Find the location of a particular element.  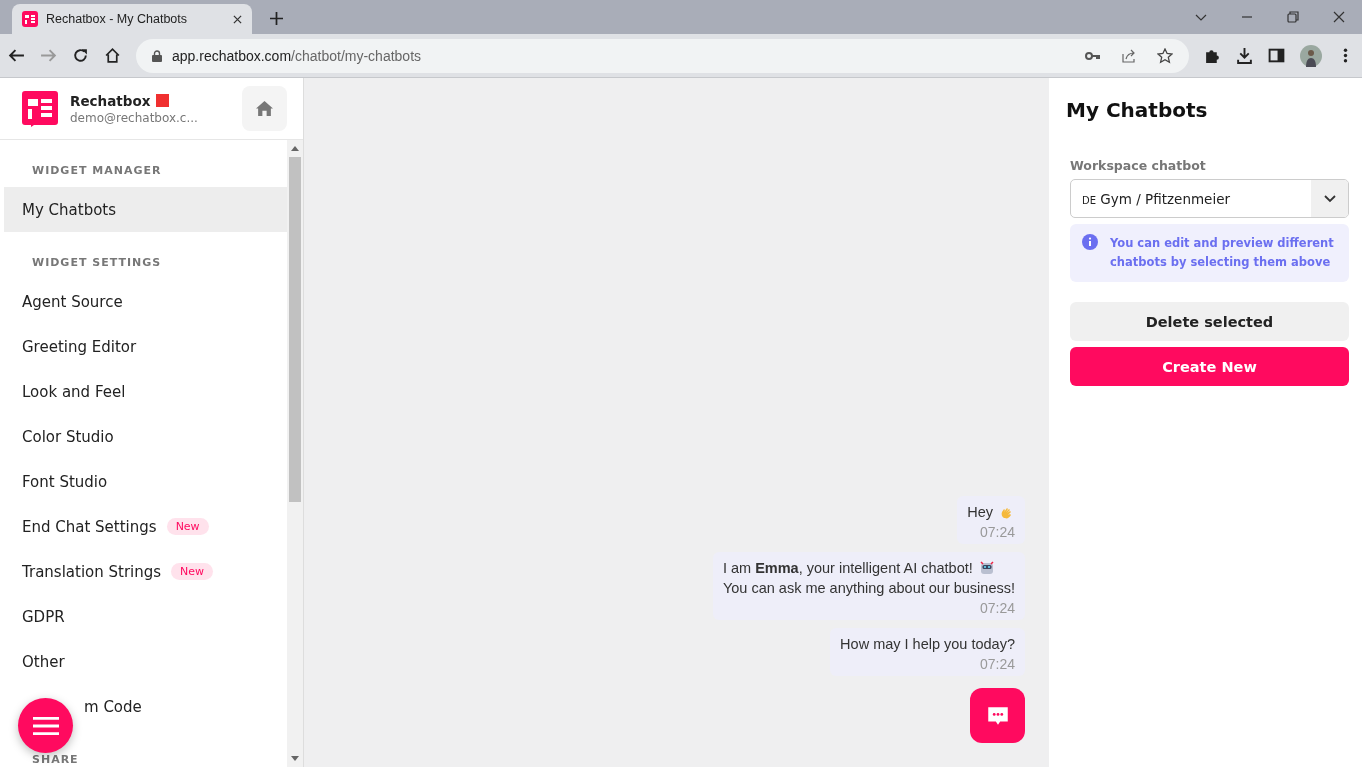

panel-title: My Chatbots is located at coordinates (1137, 110).